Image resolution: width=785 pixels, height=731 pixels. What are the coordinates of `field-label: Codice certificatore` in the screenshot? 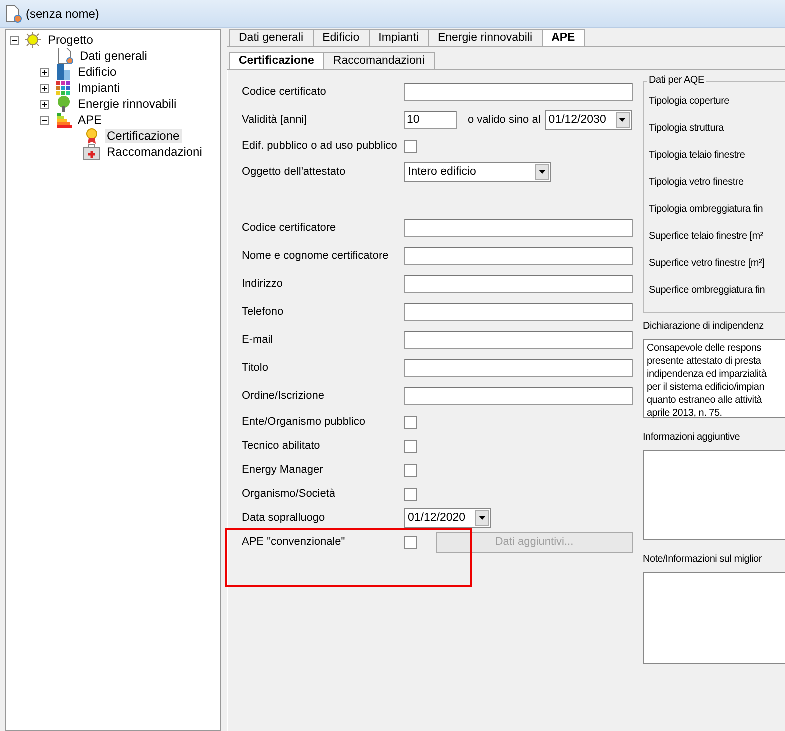 It's located at (290, 228).